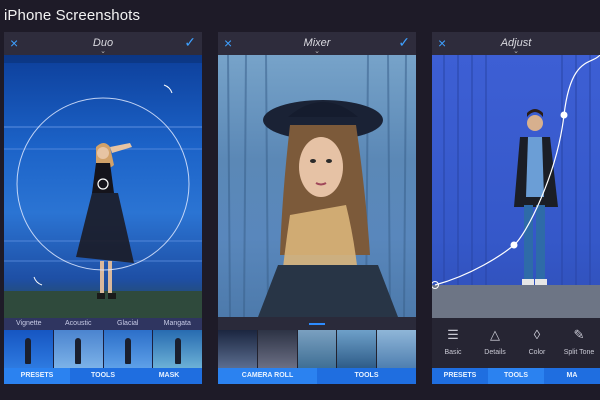 This screenshot has width=600, height=400. Describe the element at coordinates (579, 343) in the screenshot. I see `tool-split-tone: ✎ Split Tone` at that location.